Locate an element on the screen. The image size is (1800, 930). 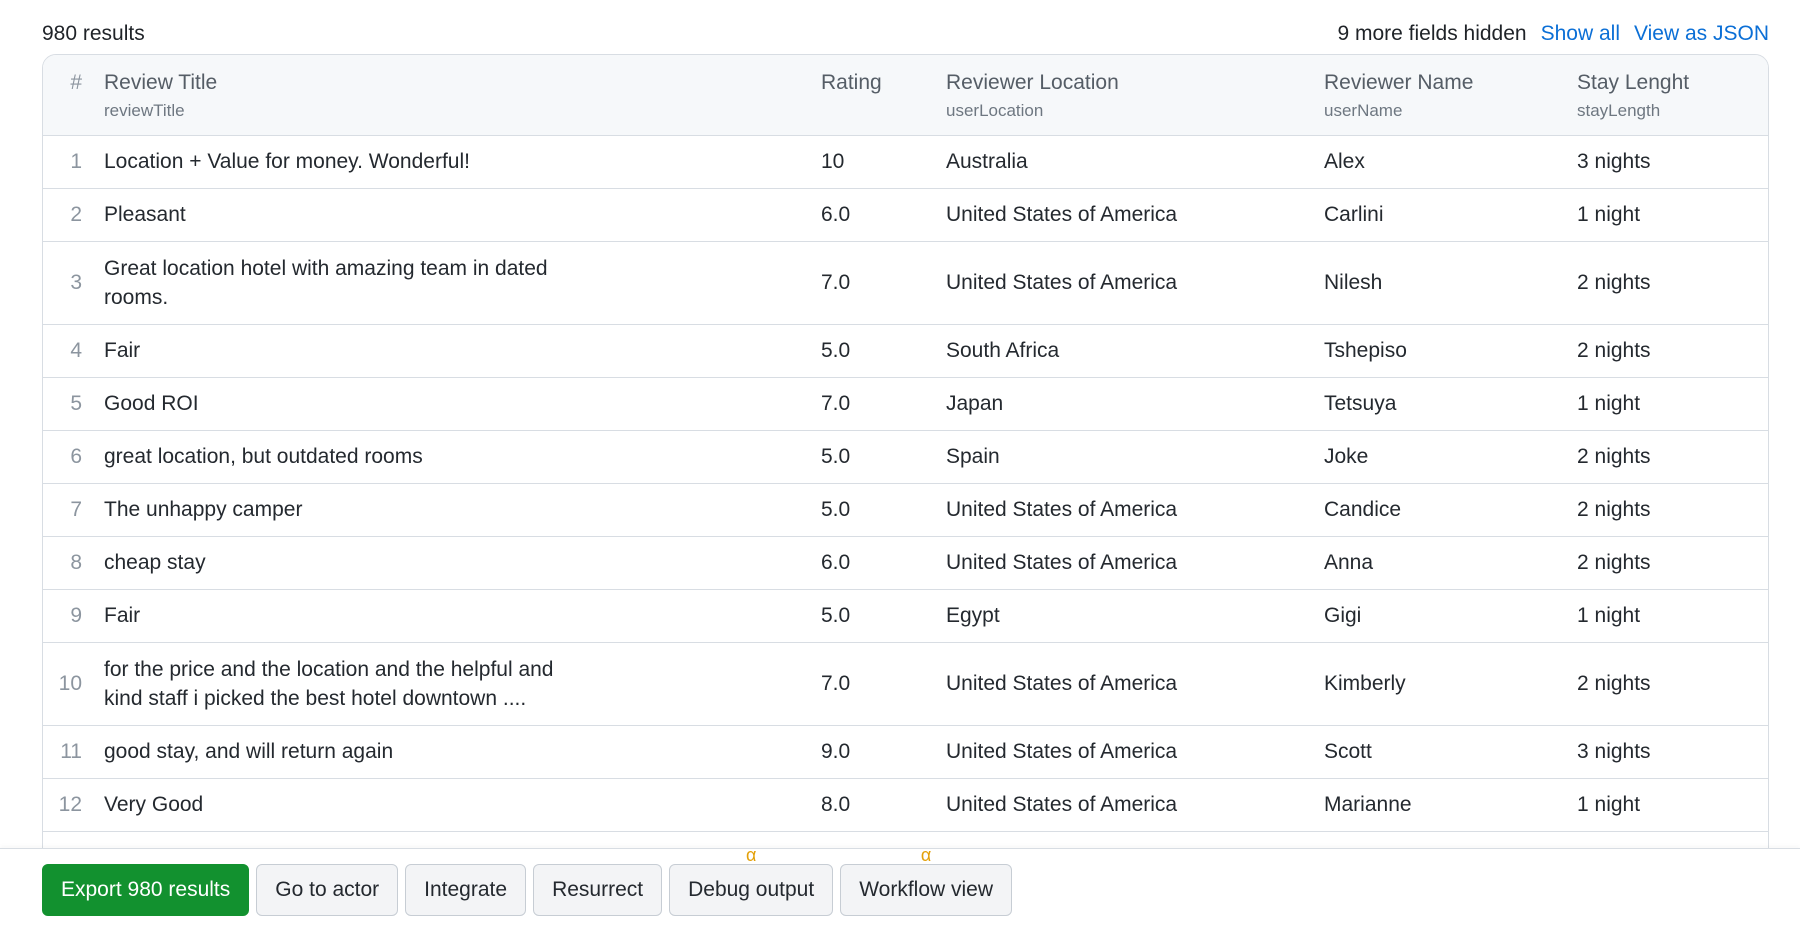
go-to-actor-button: Go to actor is located at coordinates (327, 889).